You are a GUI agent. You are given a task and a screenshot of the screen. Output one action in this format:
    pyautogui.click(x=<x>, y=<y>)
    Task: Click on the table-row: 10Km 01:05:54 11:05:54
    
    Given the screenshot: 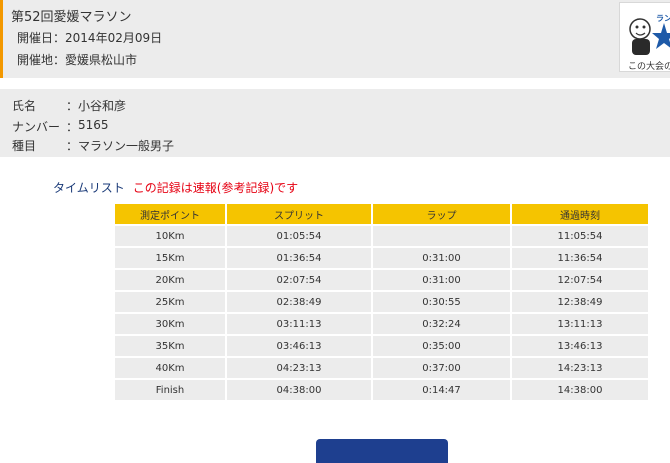 What is the action you would take?
    pyautogui.click(x=381, y=236)
    